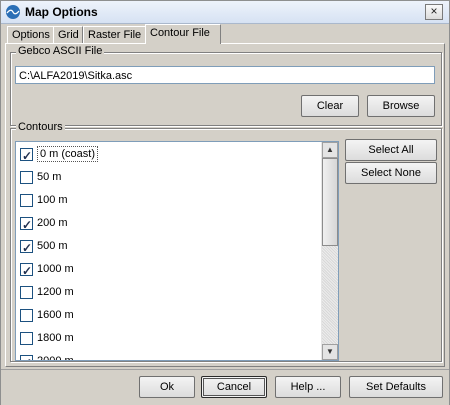 This screenshot has width=450, height=405. Describe the element at coordinates (170, 200) in the screenshot. I see `contour-item: 100 m` at that location.